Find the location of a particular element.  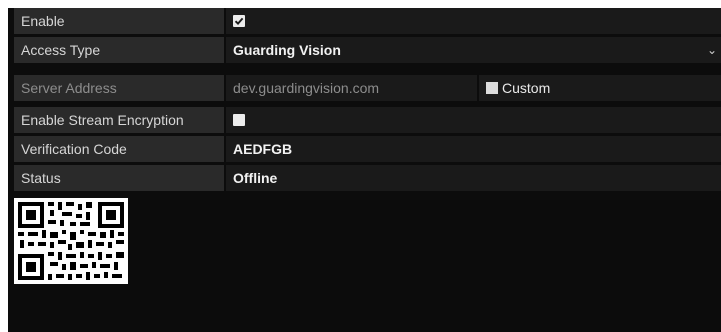

stream-encryption-checkbox is located at coordinates (239, 120).